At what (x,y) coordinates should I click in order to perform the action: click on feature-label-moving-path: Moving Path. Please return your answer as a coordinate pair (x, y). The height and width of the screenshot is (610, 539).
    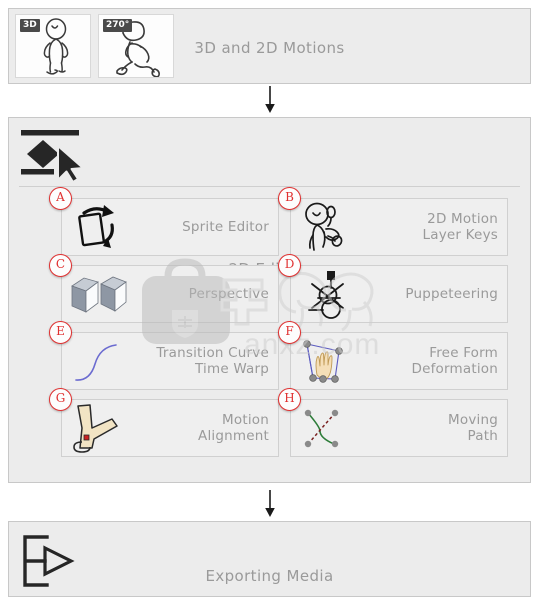
    Looking at the image, I should click on (473, 428).